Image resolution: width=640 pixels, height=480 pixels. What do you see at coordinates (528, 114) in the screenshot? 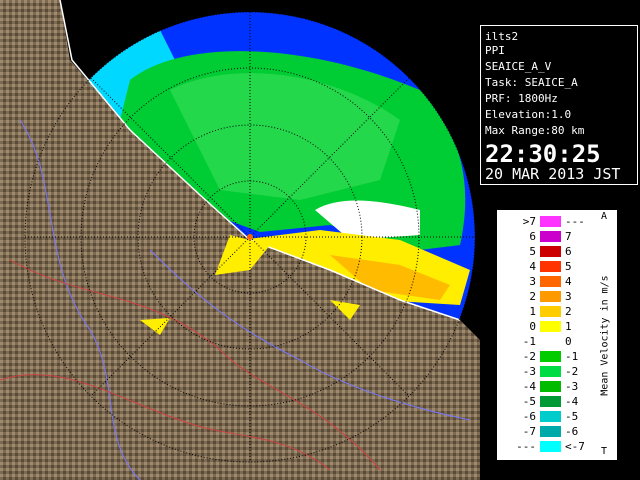
I see `elevation-value: Elevation:1.0` at bounding box center [528, 114].